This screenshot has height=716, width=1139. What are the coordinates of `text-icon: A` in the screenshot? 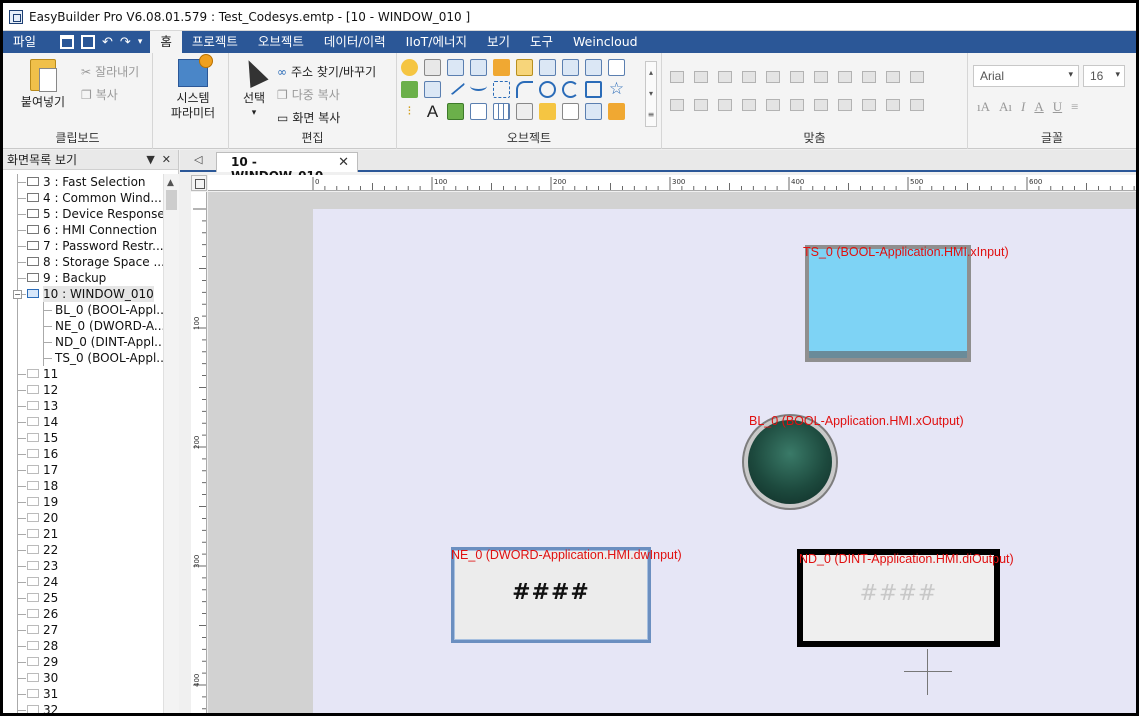 It's located at (432, 111).